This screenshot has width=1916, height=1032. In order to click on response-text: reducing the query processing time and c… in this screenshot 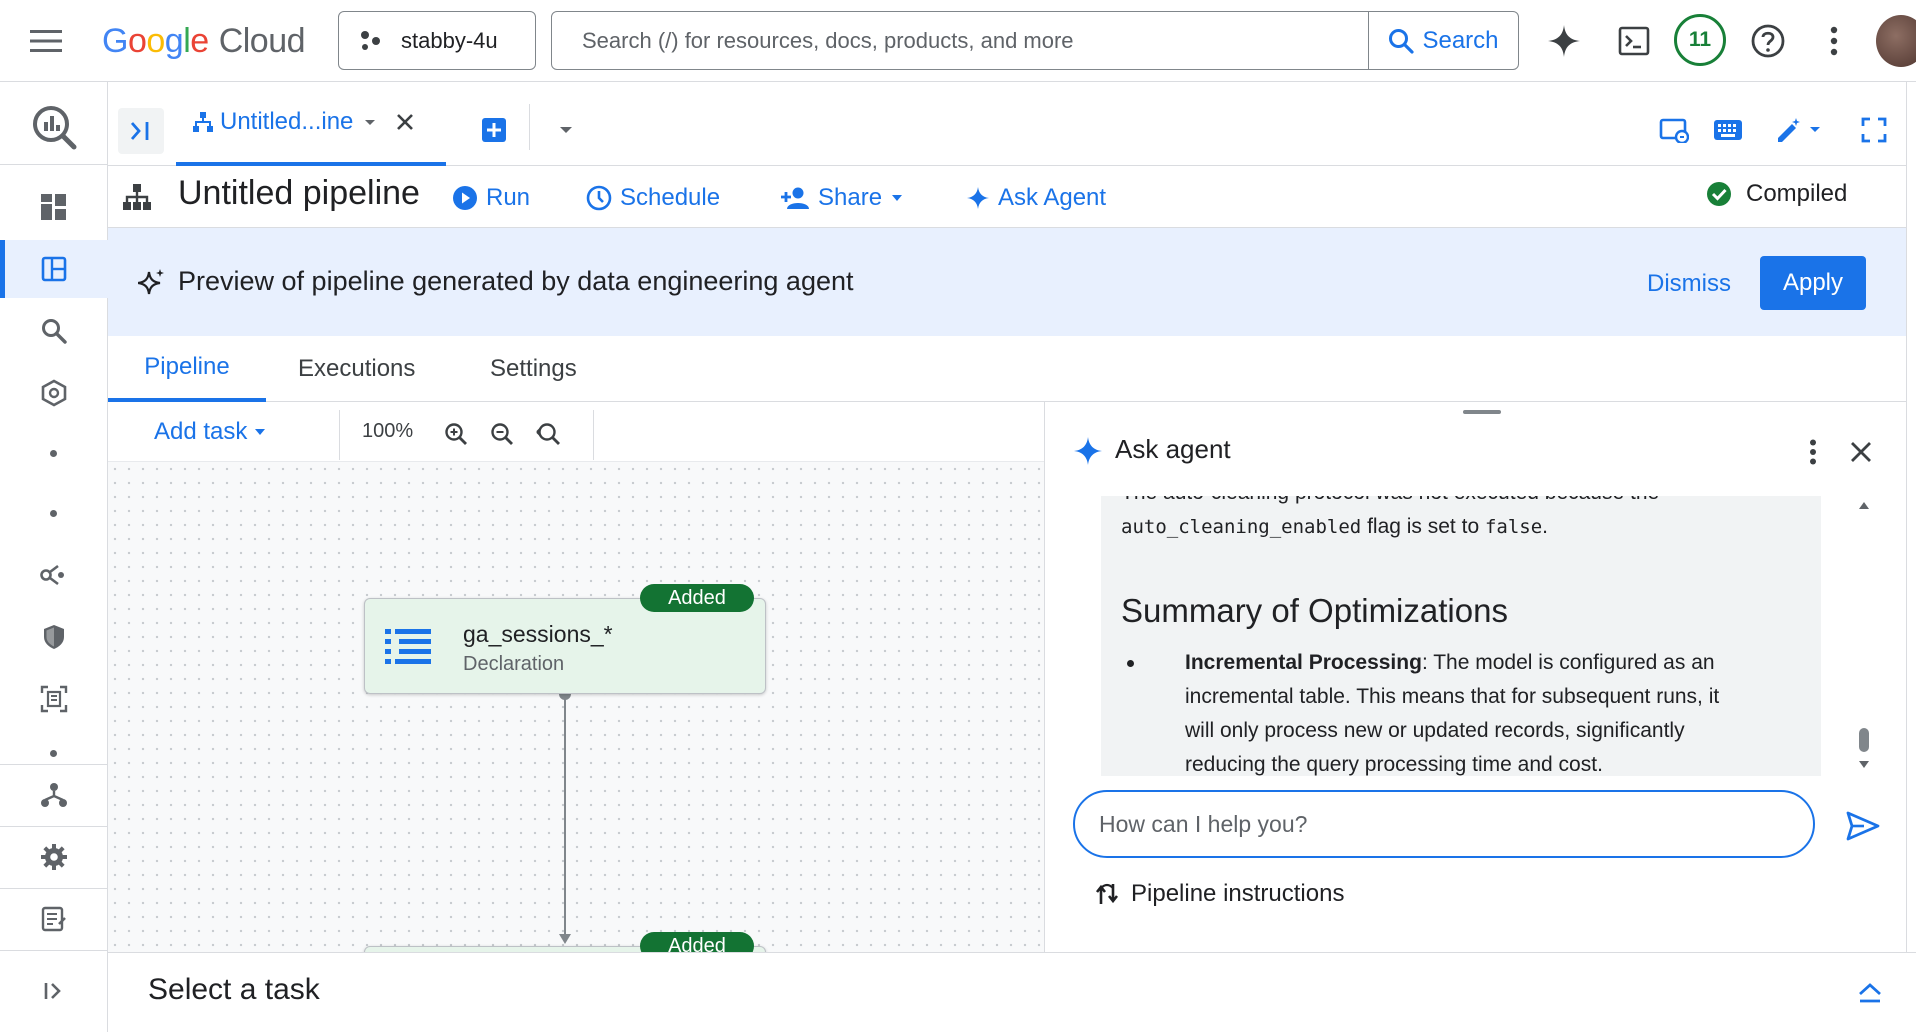, I will do `click(1394, 764)`.